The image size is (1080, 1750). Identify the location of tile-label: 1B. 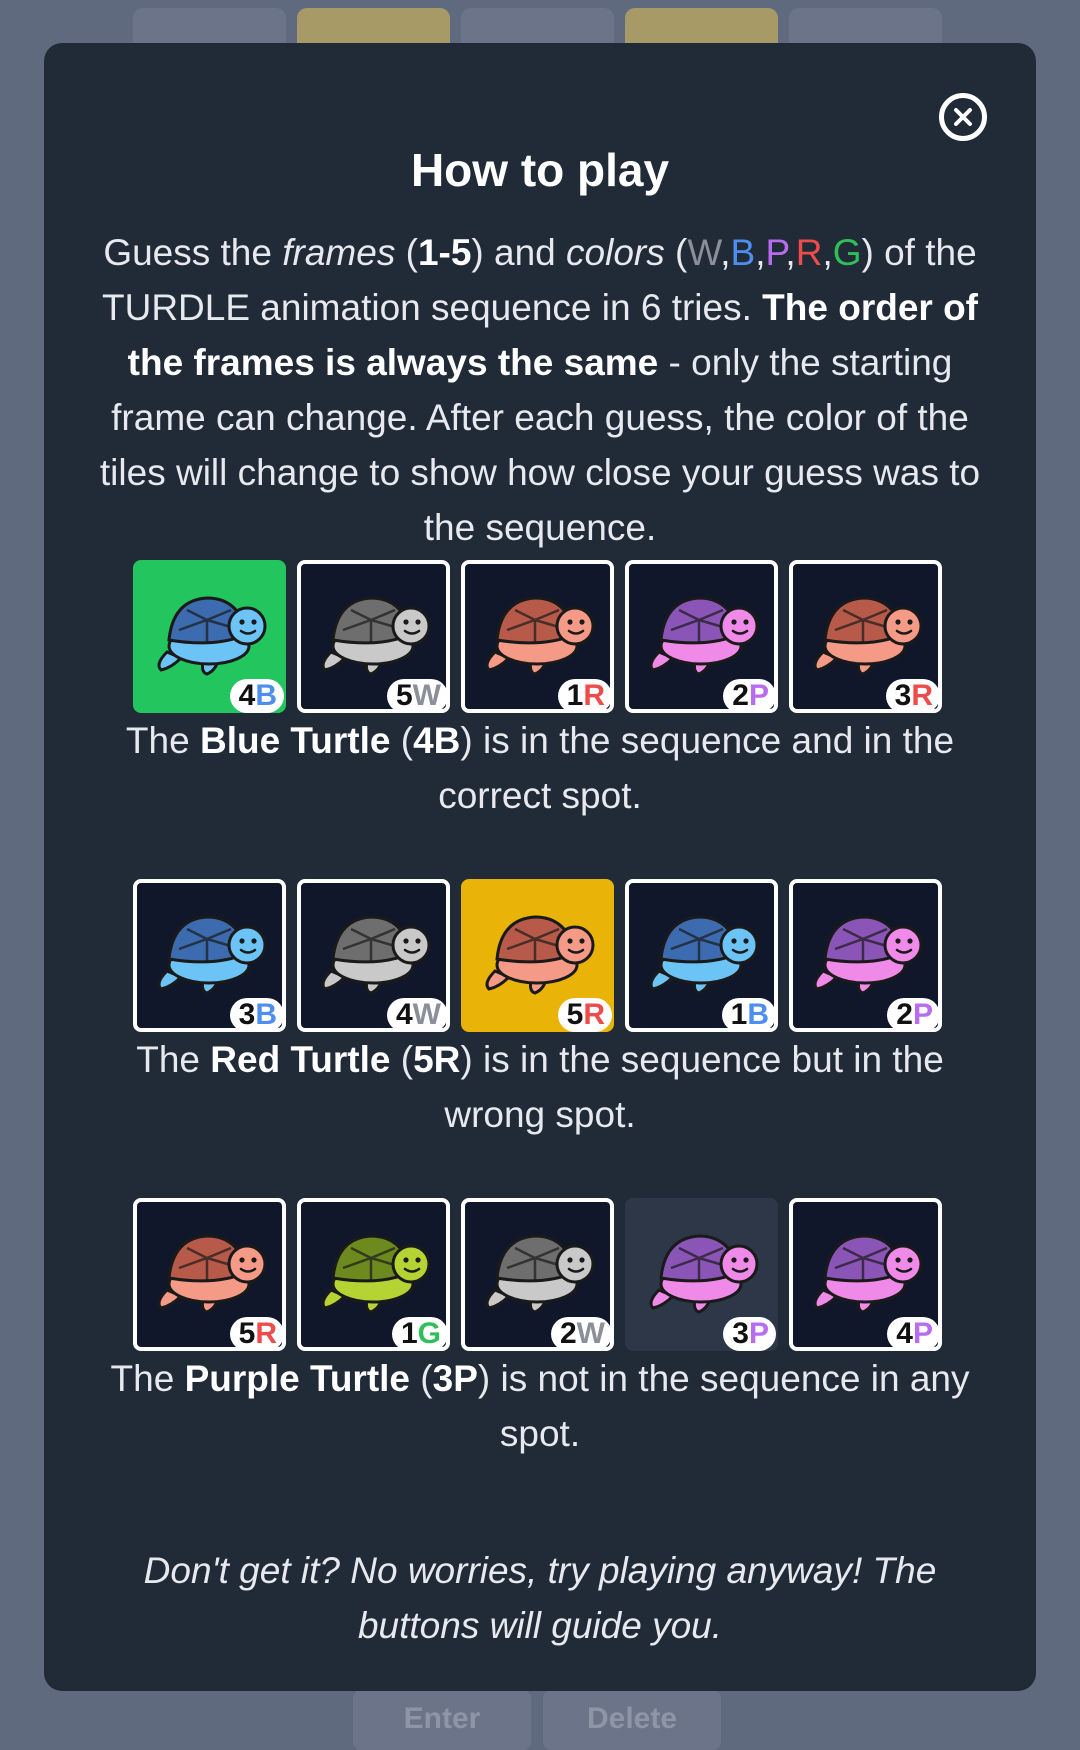
(748, 1015).